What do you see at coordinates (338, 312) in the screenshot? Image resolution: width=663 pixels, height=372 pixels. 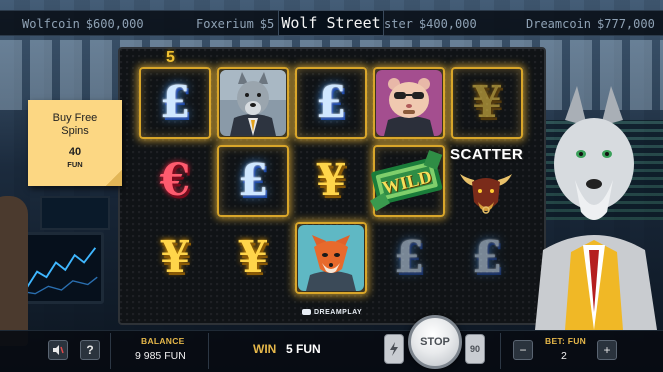 I see `provider-name: DREAMPLAY` at bounding box center [338, 312].